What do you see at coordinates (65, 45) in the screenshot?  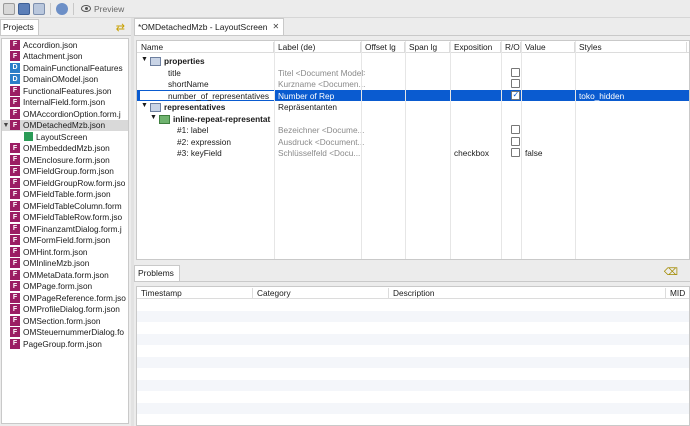 I see `tree-item: F Accordion.json` at bounding box center [65, 45].